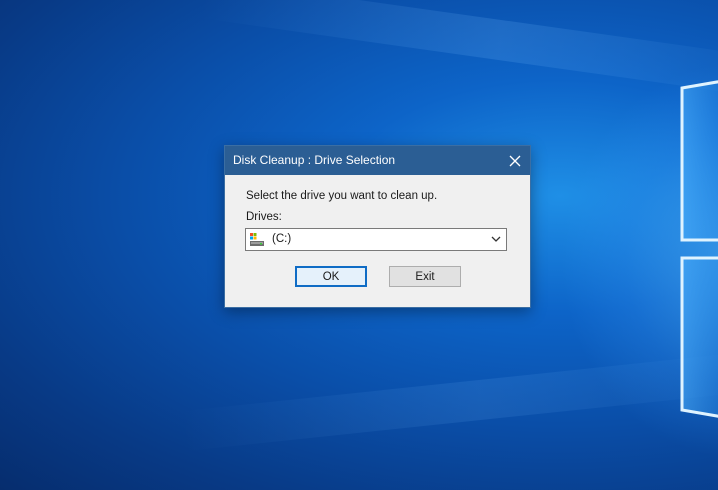 This screenshot has height=490, width=718. I want to click on close-button, so click(515, 160).